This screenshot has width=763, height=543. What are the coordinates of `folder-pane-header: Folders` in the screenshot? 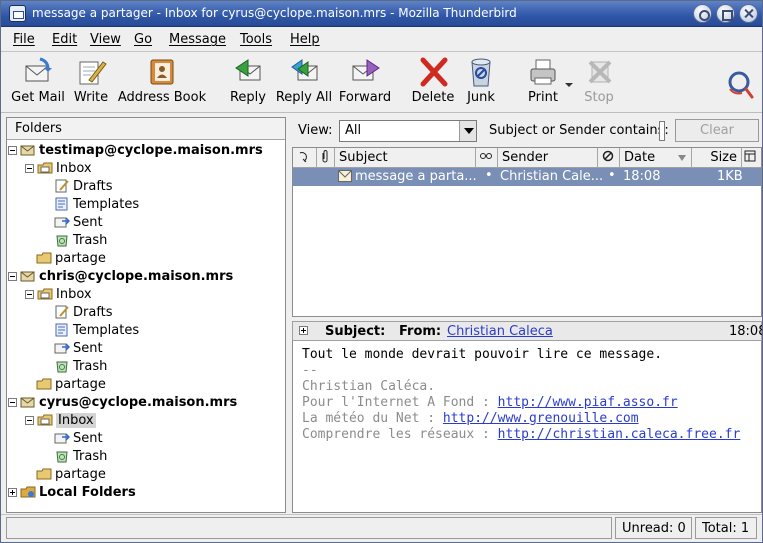 It's located at (146, 129).